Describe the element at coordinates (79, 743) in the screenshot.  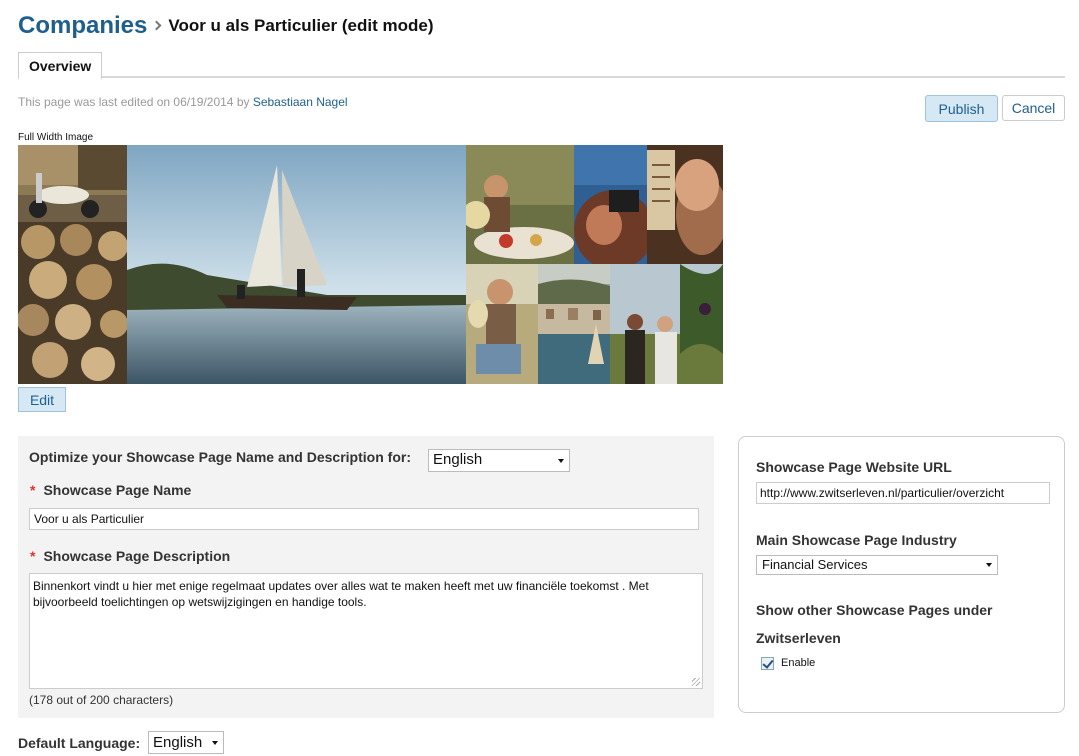
I see `default-language-label: Default Language:` at that location.